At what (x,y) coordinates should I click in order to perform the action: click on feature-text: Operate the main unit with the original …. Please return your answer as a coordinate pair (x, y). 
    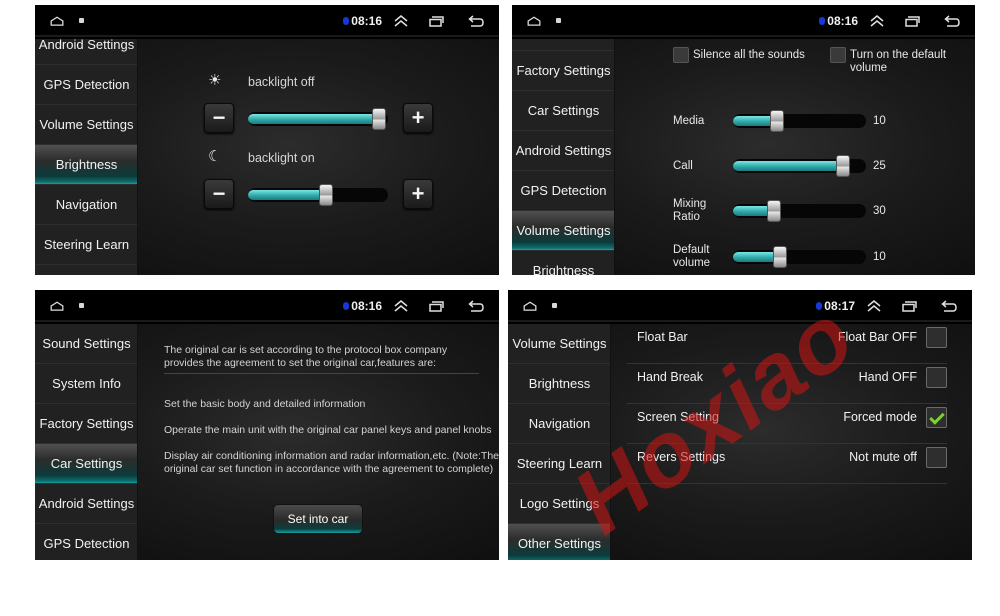
    Looking at the image, I should click on (328, 430).